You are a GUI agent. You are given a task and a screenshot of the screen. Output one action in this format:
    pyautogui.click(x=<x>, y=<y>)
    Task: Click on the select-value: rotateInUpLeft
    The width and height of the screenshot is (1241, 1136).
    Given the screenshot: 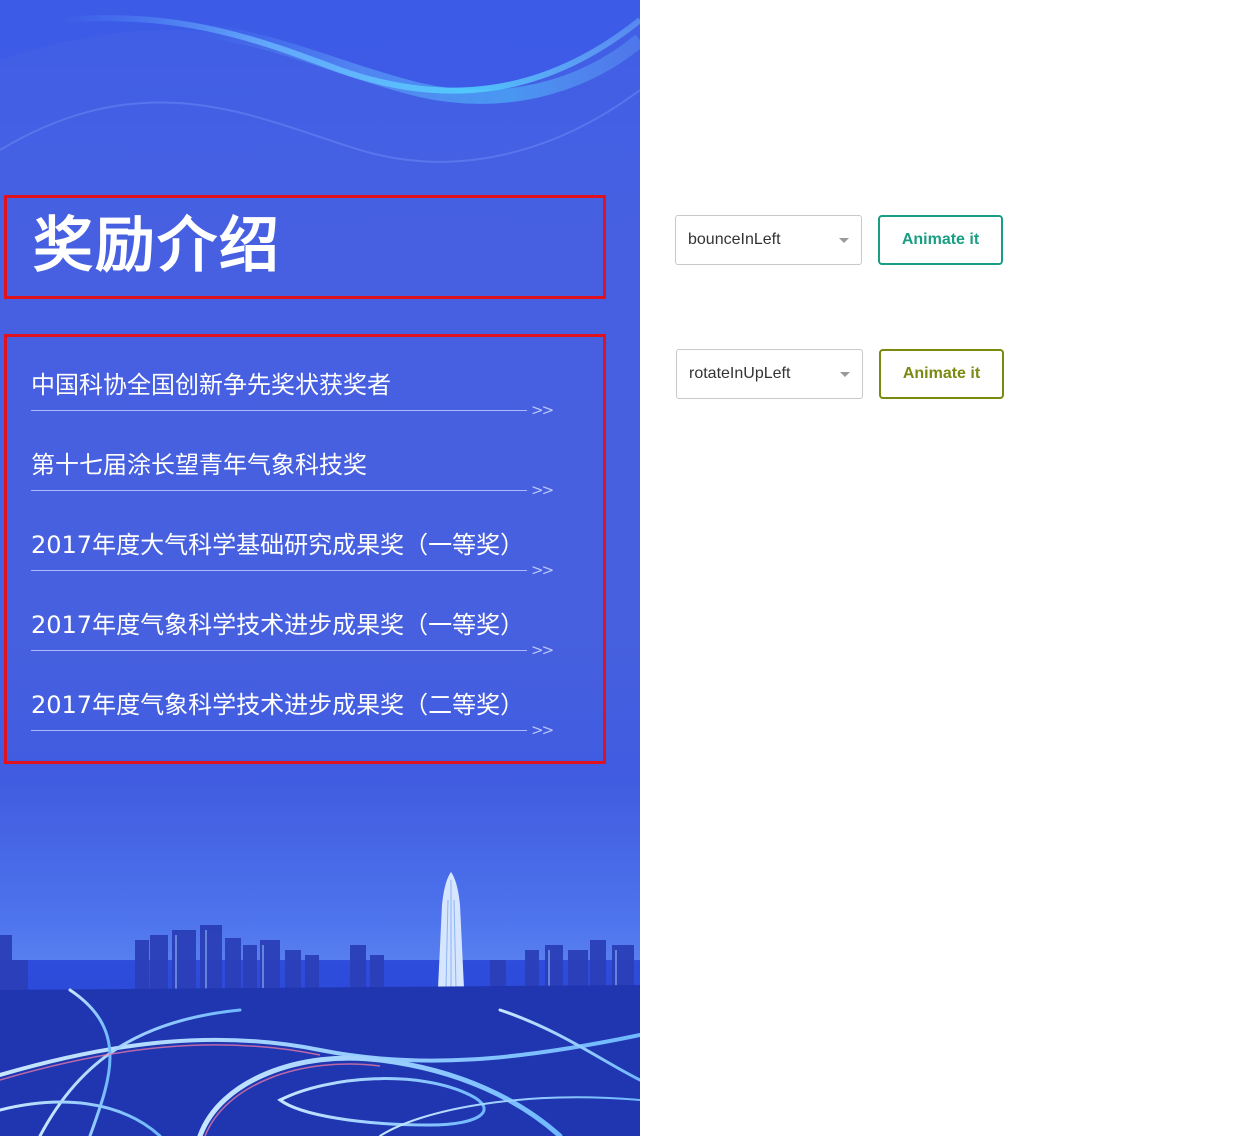 What is the action you would take?
    pyautogui.click(x=740, y=373)
    